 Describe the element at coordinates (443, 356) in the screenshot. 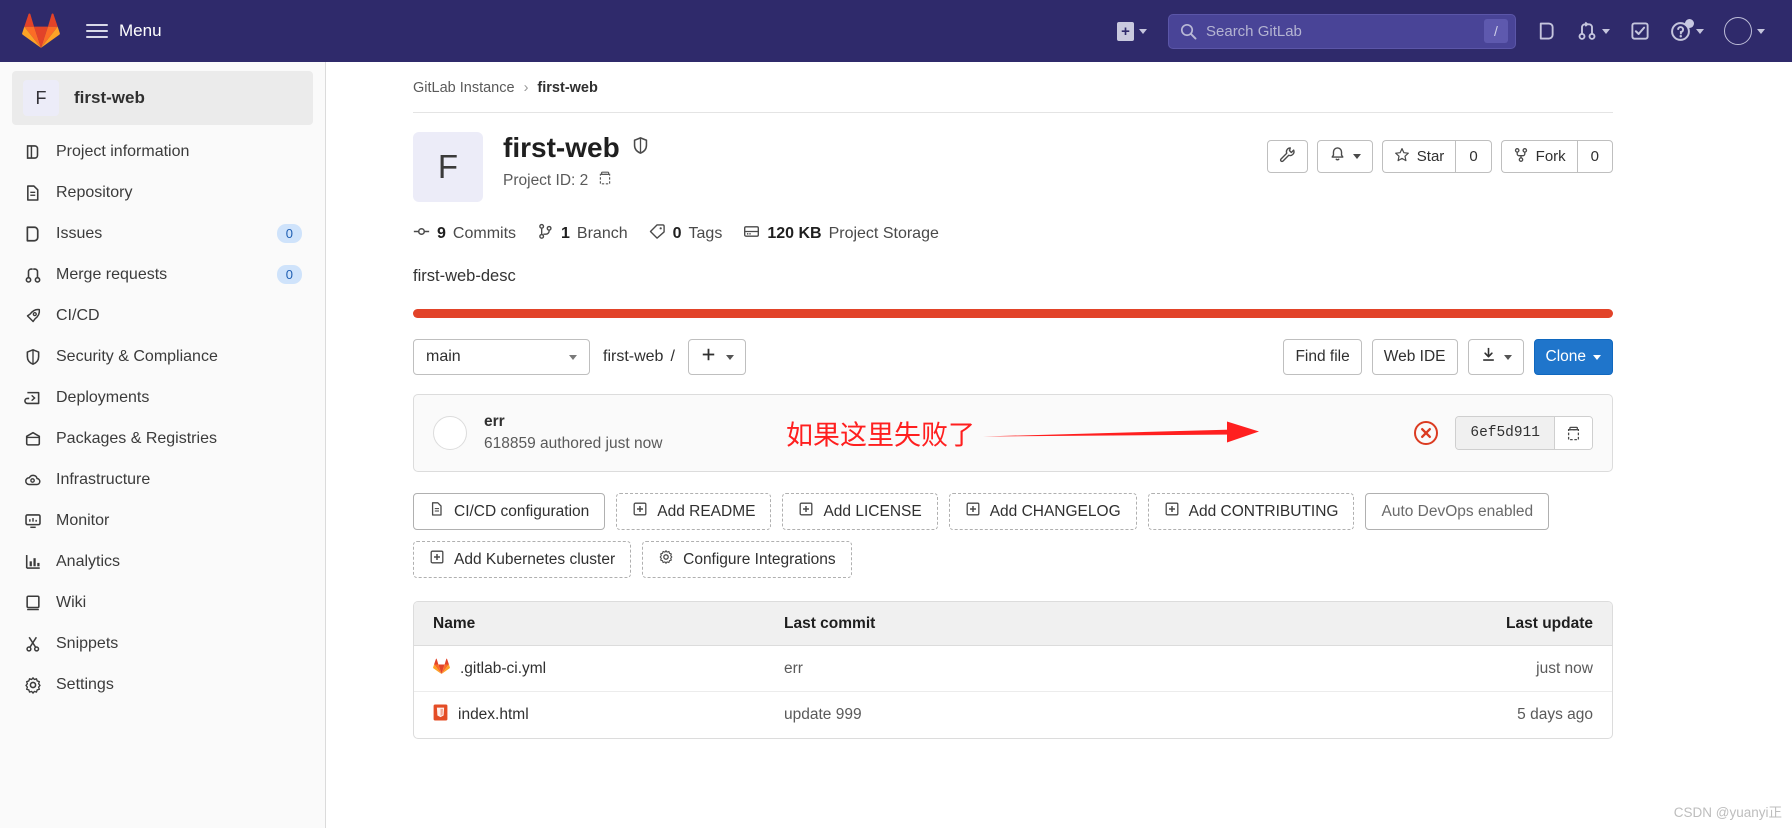

I see `branch-name: main` at that location.